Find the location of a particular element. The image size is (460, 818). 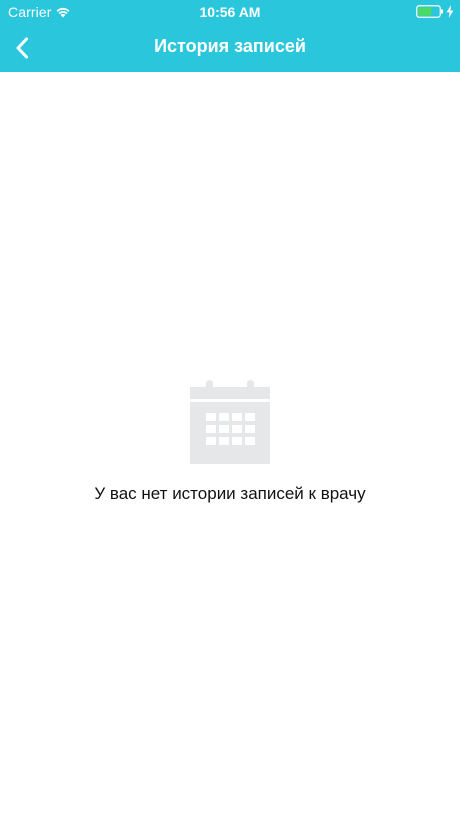

battery-indicator is located at coordinates (435, 11).